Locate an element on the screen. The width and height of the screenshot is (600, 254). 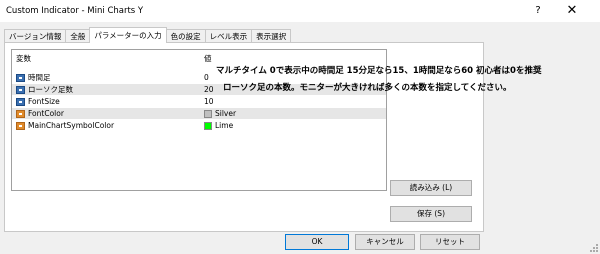
tab-version-info: バージョン情報 is located at coordinates (35, 36).